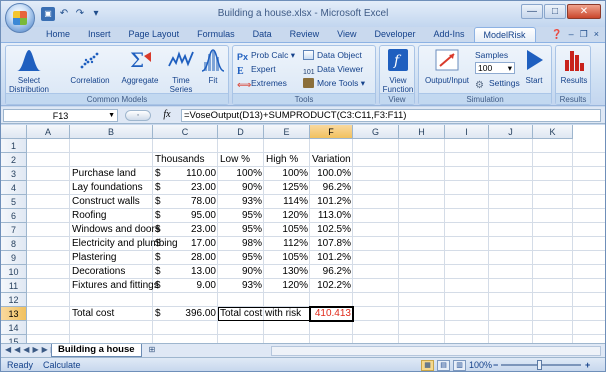 This screenshot has width=606, height=372. Describe the element at coordinates (185, 314) in the screenshot. I see `cell-total-value: 396.00` at that location.